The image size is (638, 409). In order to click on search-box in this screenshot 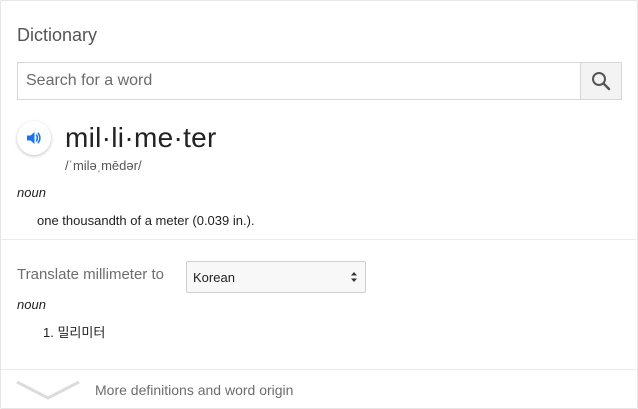, I will do `click(319, 81)`.